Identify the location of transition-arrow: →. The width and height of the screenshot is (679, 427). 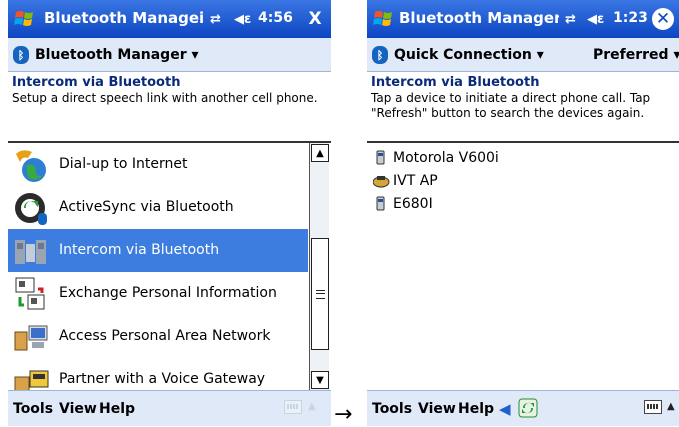
(343, 414).